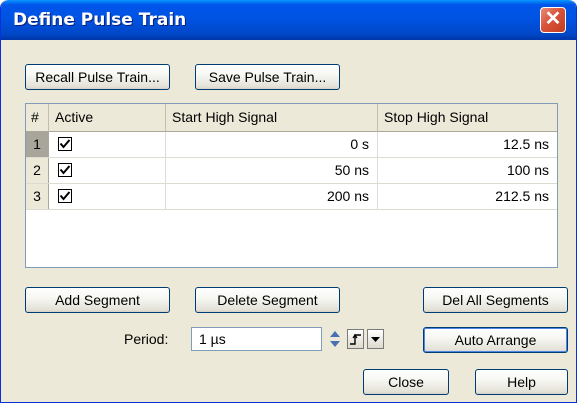 This screenshot has height=403, width=577. I want to click on close-window-button: ✕, so click(553, 20).